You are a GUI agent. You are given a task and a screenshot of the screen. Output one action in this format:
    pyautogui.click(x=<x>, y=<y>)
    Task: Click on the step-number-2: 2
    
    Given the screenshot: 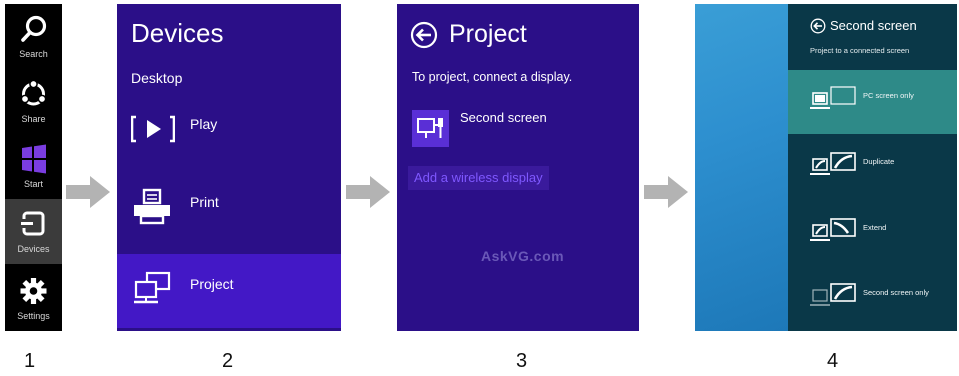 What is the action you would take?
    pyautogui.click(x=228, y=361)
    